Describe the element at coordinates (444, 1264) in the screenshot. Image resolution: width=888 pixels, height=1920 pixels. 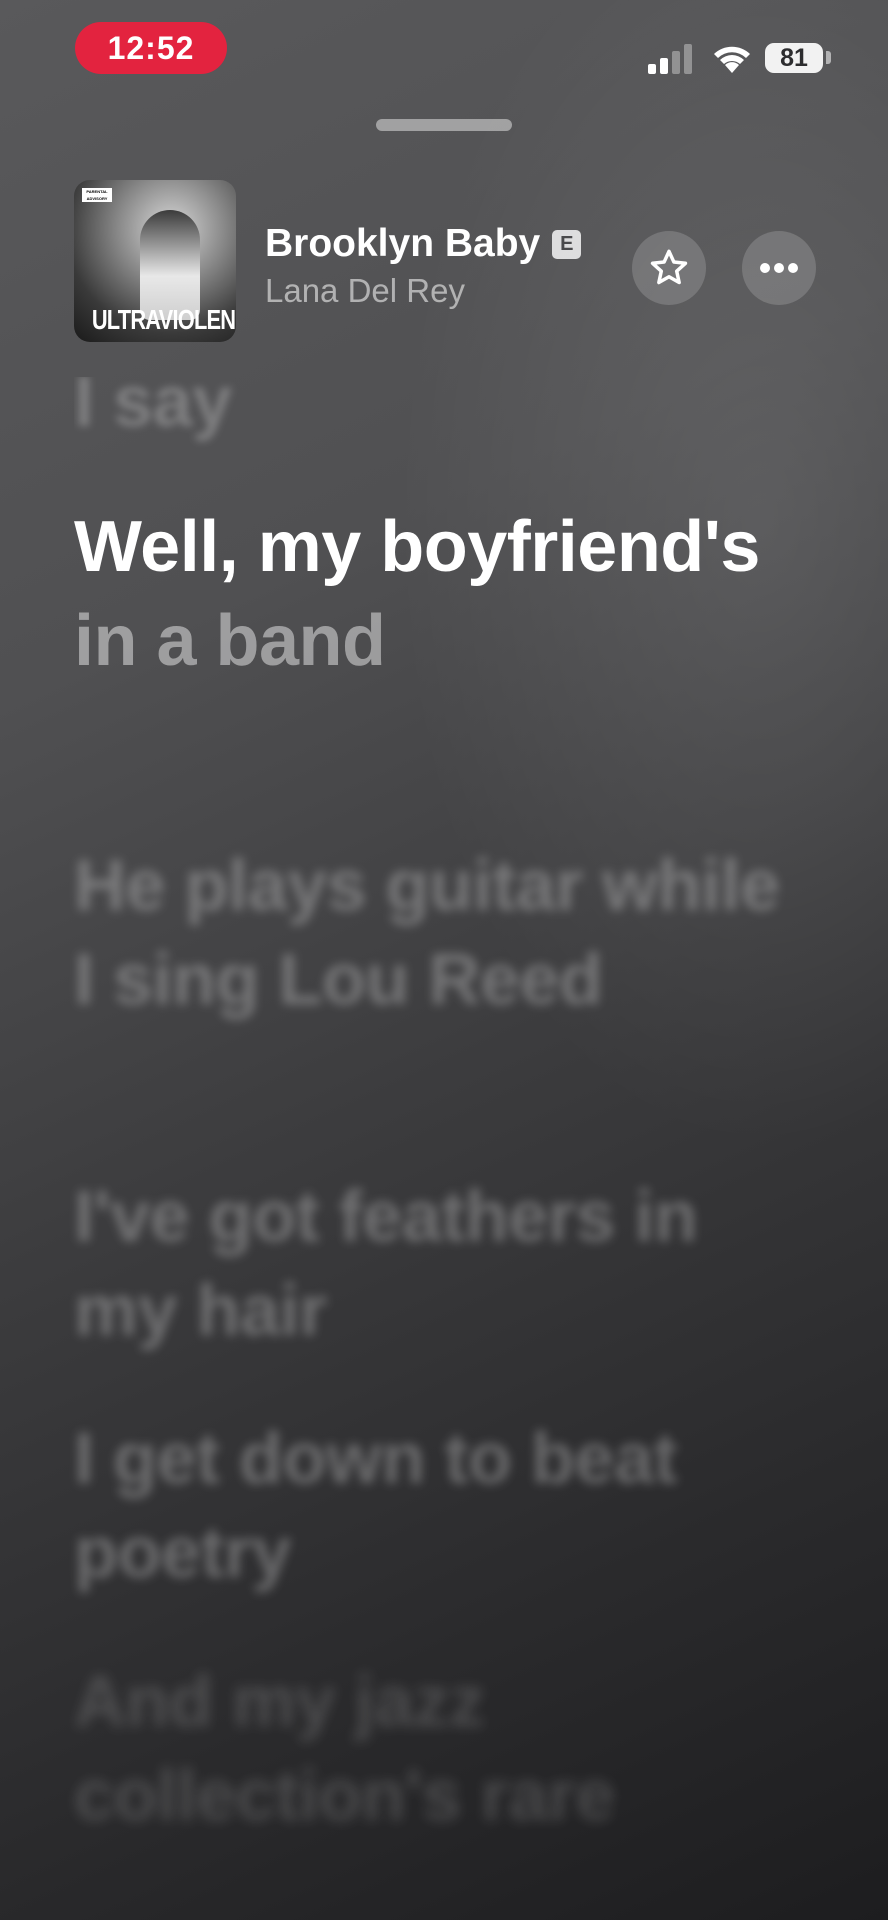
I see `lyric-line: I've got feathers in my hair` at that location.